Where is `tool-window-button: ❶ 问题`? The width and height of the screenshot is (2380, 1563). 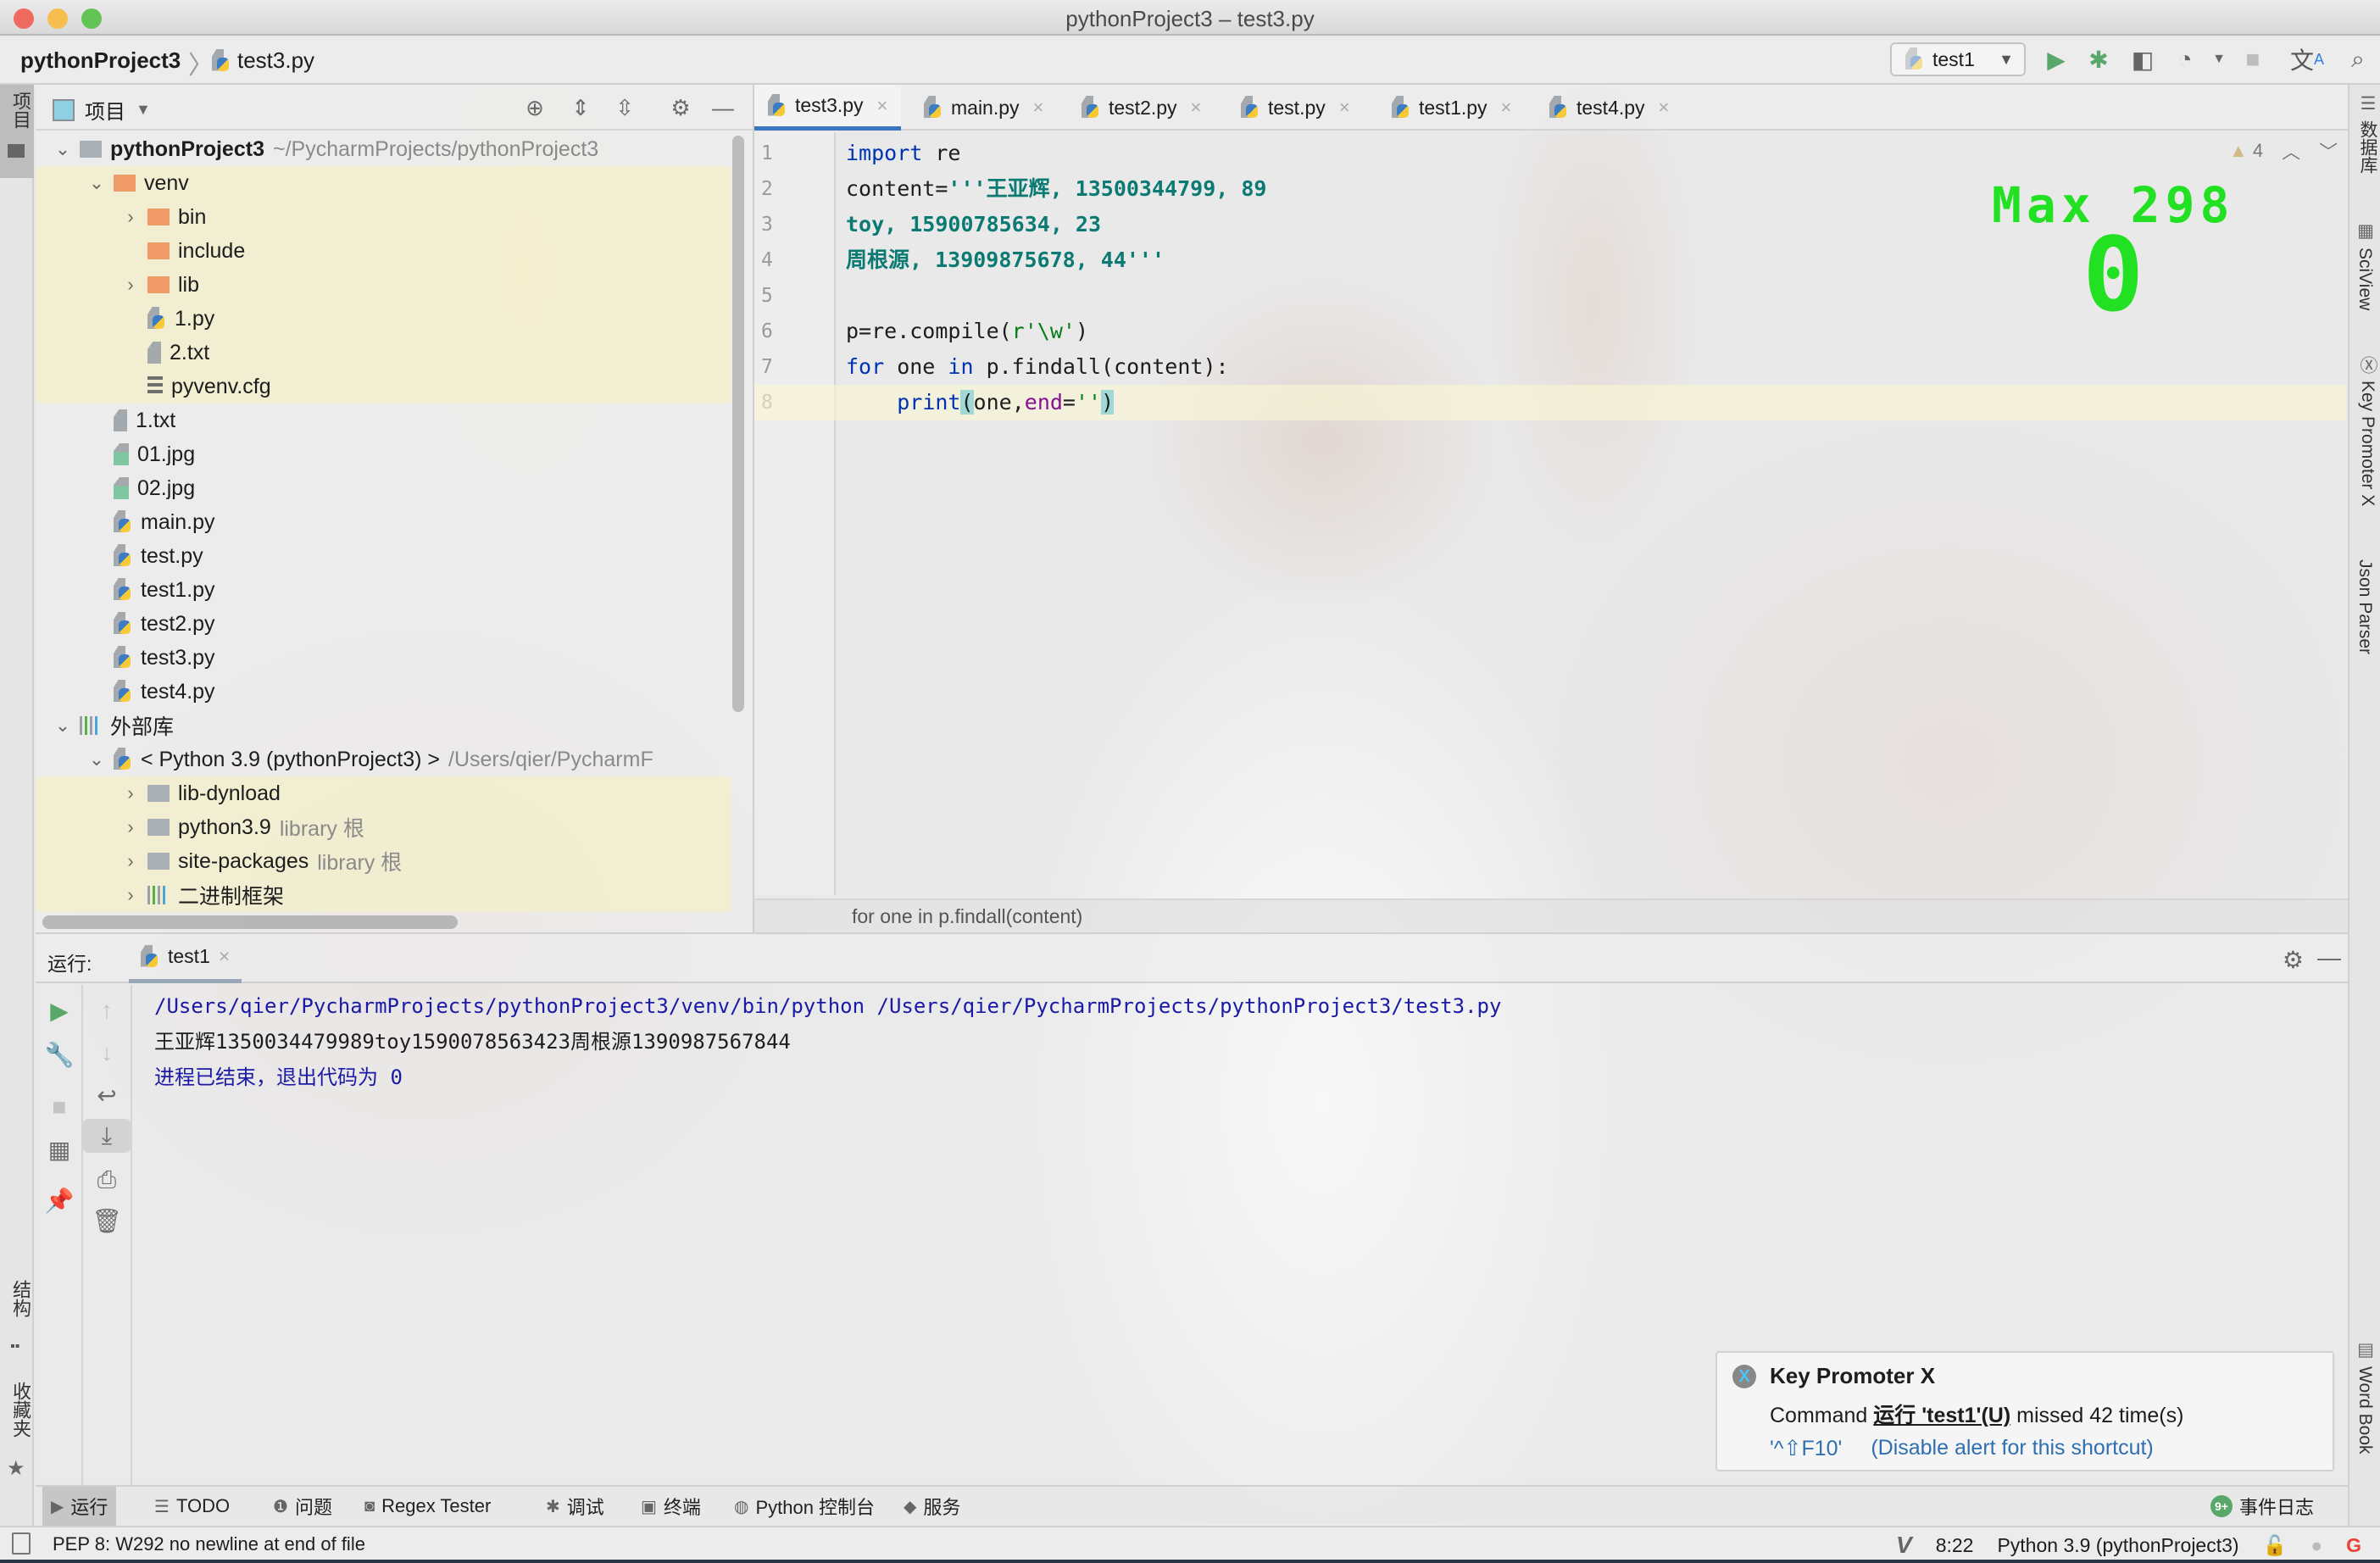 tool-window-button: ❶ 问题 is located at coordinates (302, 1506).